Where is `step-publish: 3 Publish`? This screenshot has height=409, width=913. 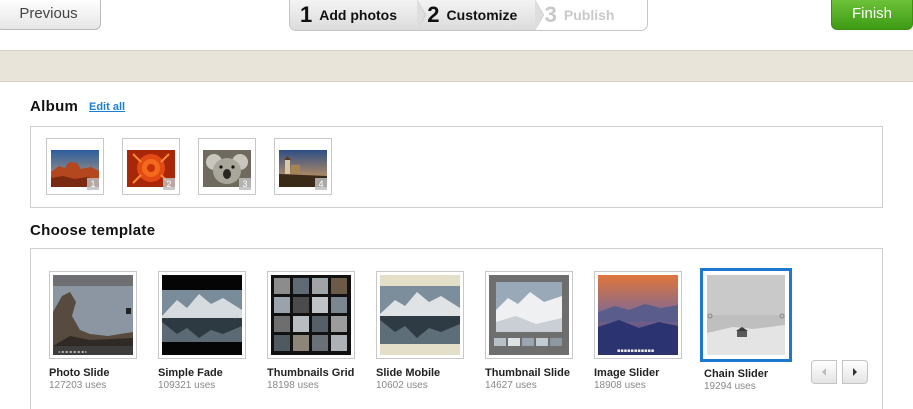
step-publish: 3 Publish is located at coordinates (590, 15).